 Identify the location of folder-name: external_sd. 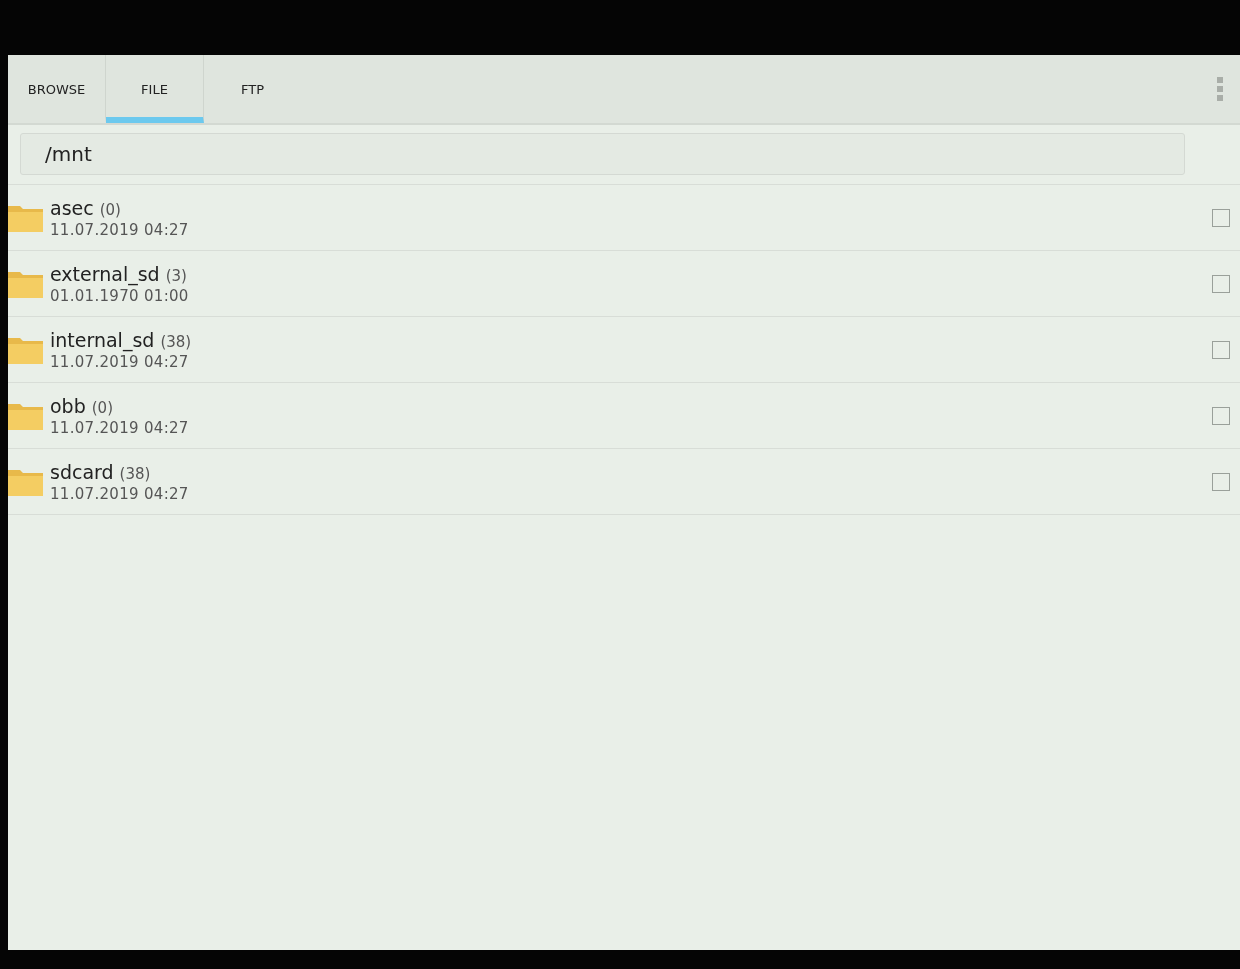
(105, 273).